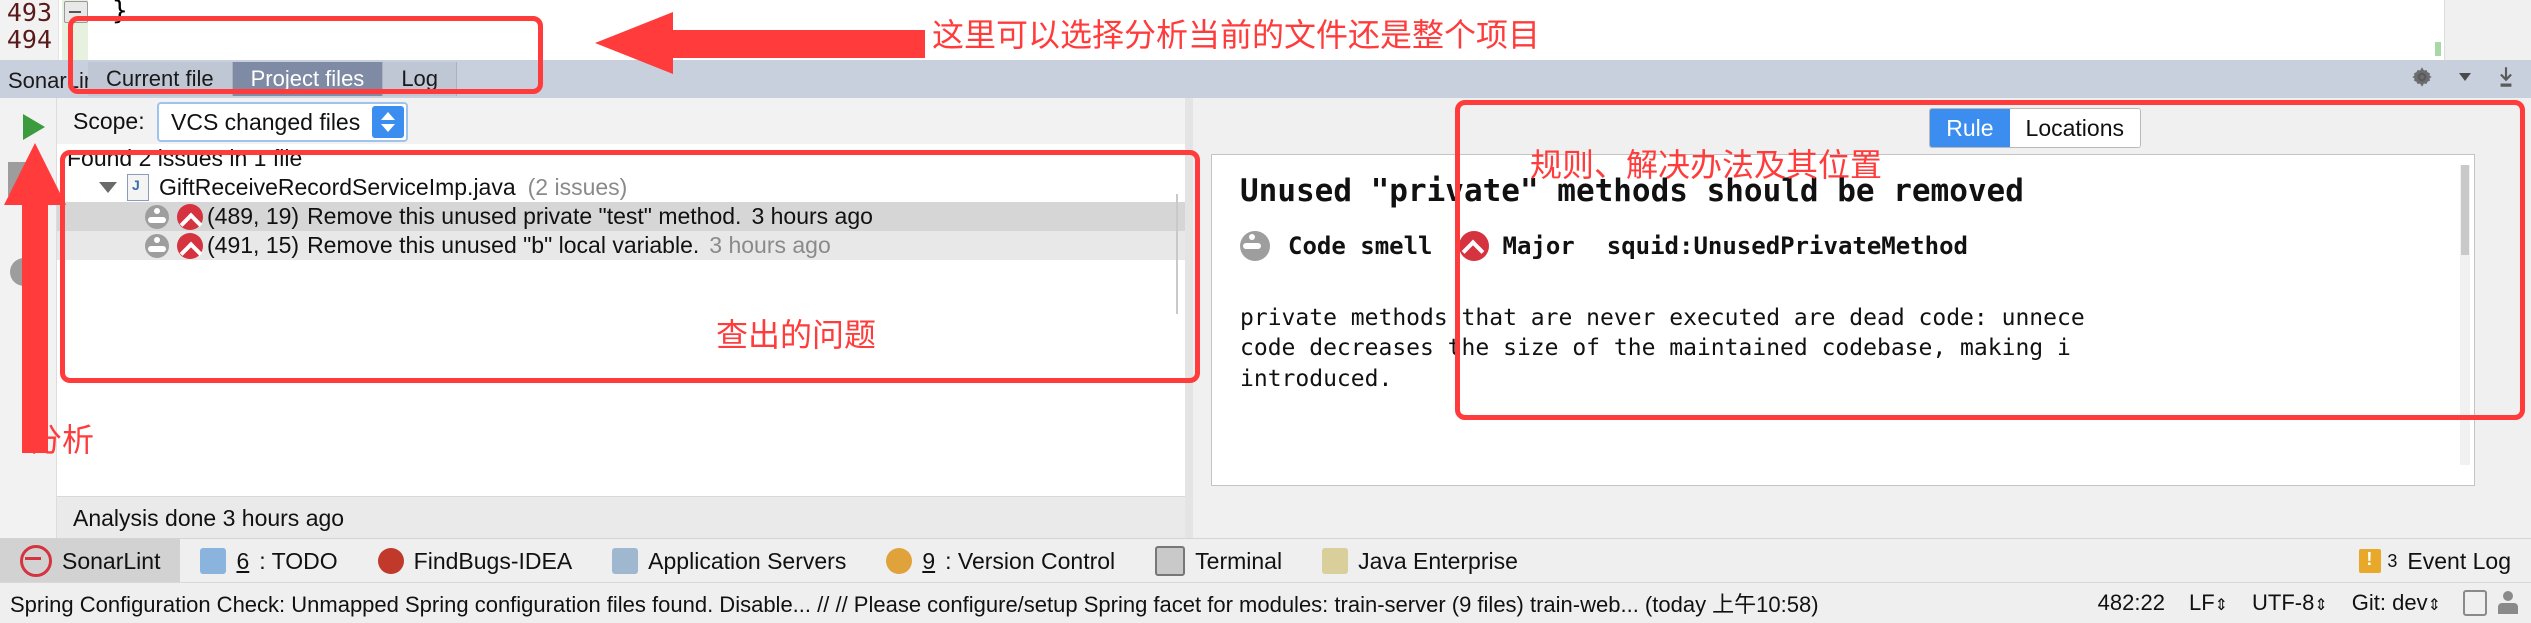 The height and width of the screenshot is (623, 2531). Describe the element at coordinates (209, 517) in the screenshot. I see `analysis-status: Analysis done 3 hours ago` at that location.